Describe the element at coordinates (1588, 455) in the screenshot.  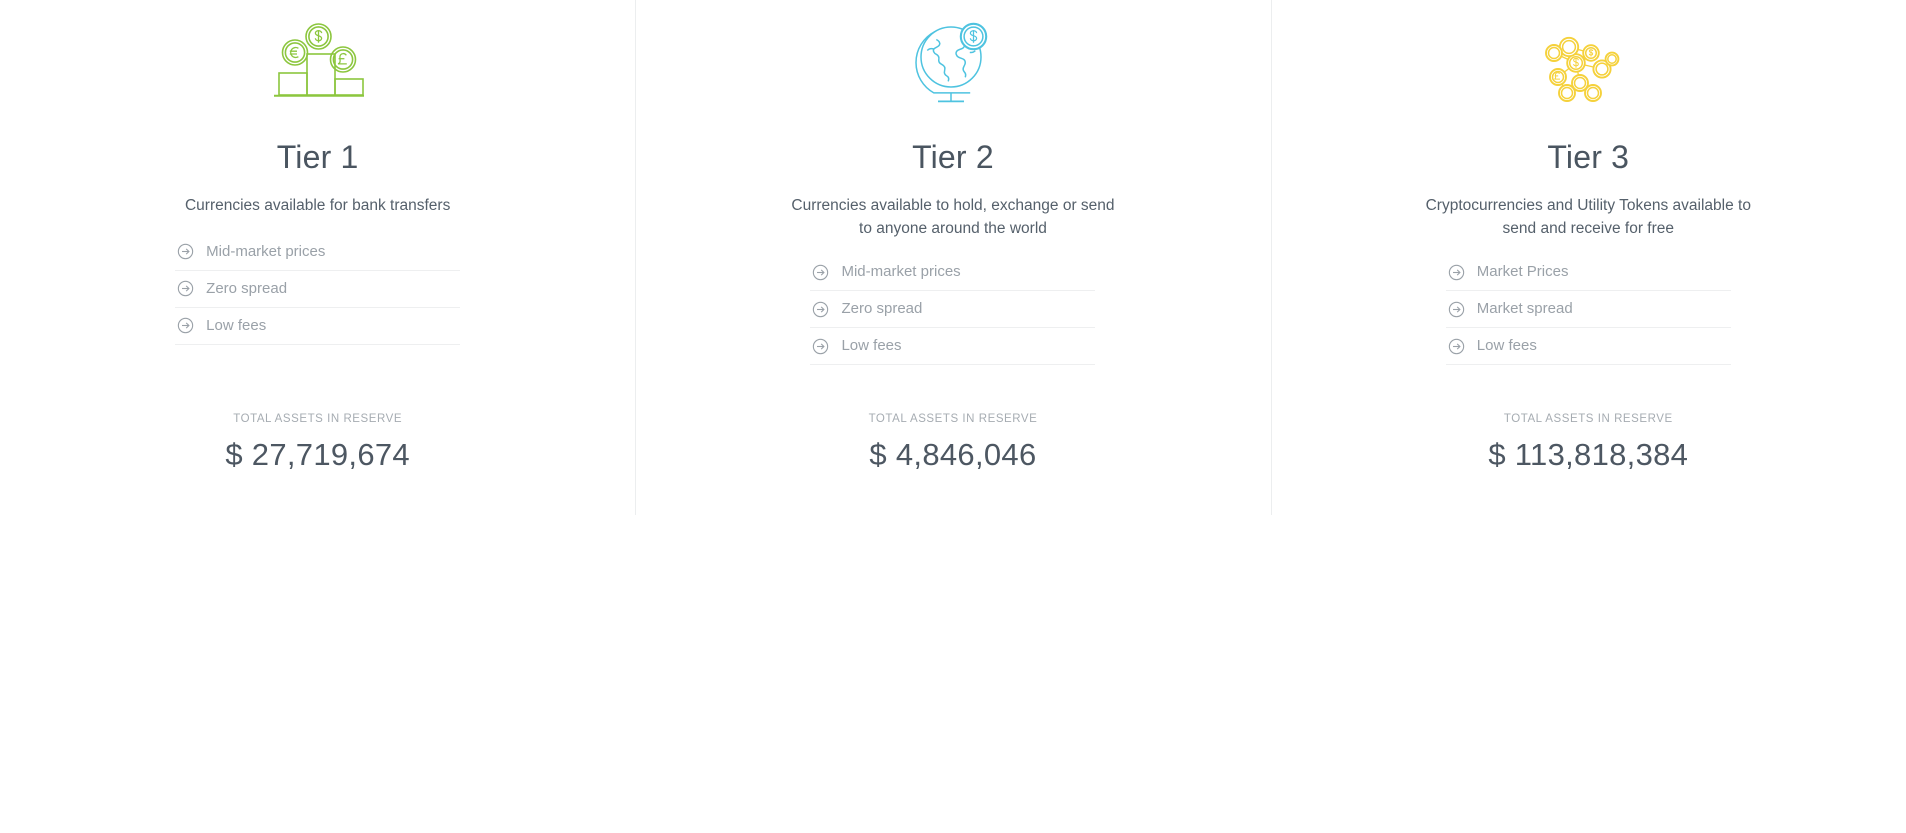
I see `reserve-amount: $ 113,818,384` at that location.